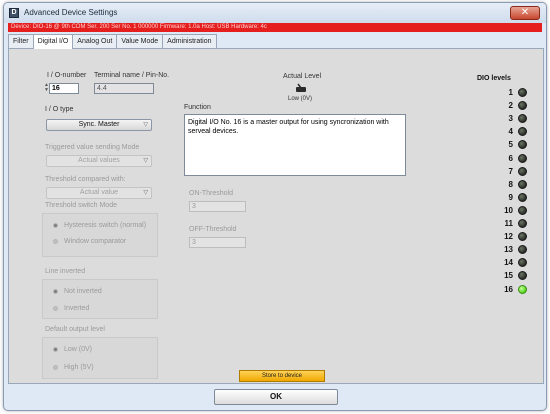 The width and height of the screenshot is (550, 414). What do you see at coordinates (64, 88) in the screenshot?
I see `io-number-input: 16` at bounding box center [64, 88].